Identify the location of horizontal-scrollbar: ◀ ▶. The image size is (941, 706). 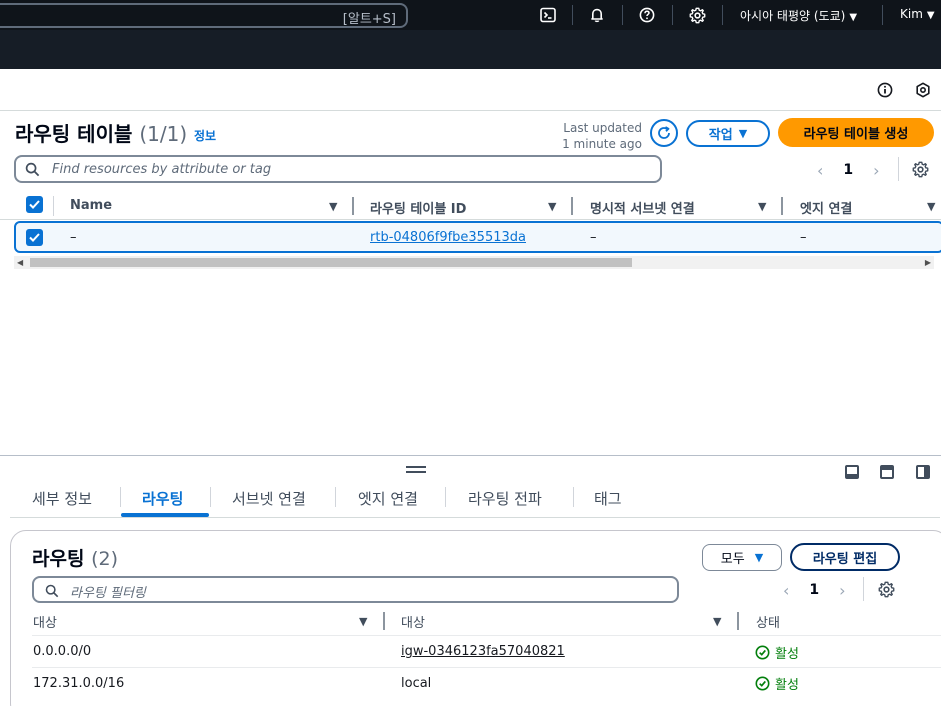
(474, 262).